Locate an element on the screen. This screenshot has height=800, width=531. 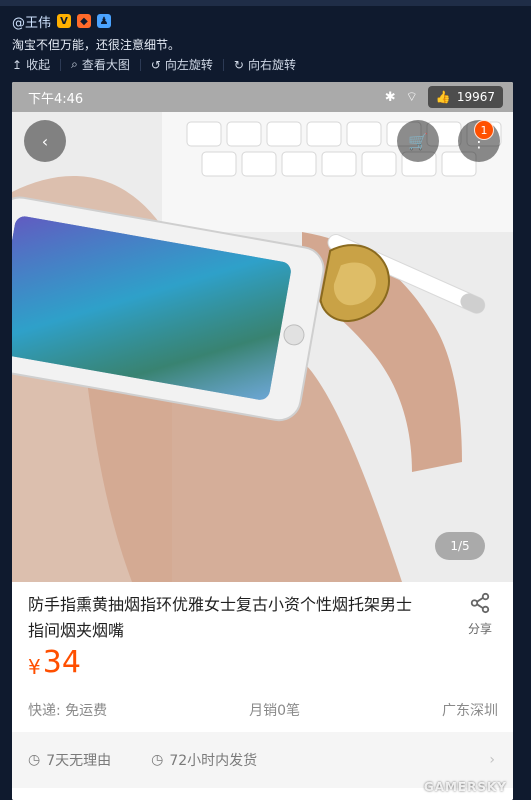
like-overlay: 👍 19967 is located at coordinates (465, 97).